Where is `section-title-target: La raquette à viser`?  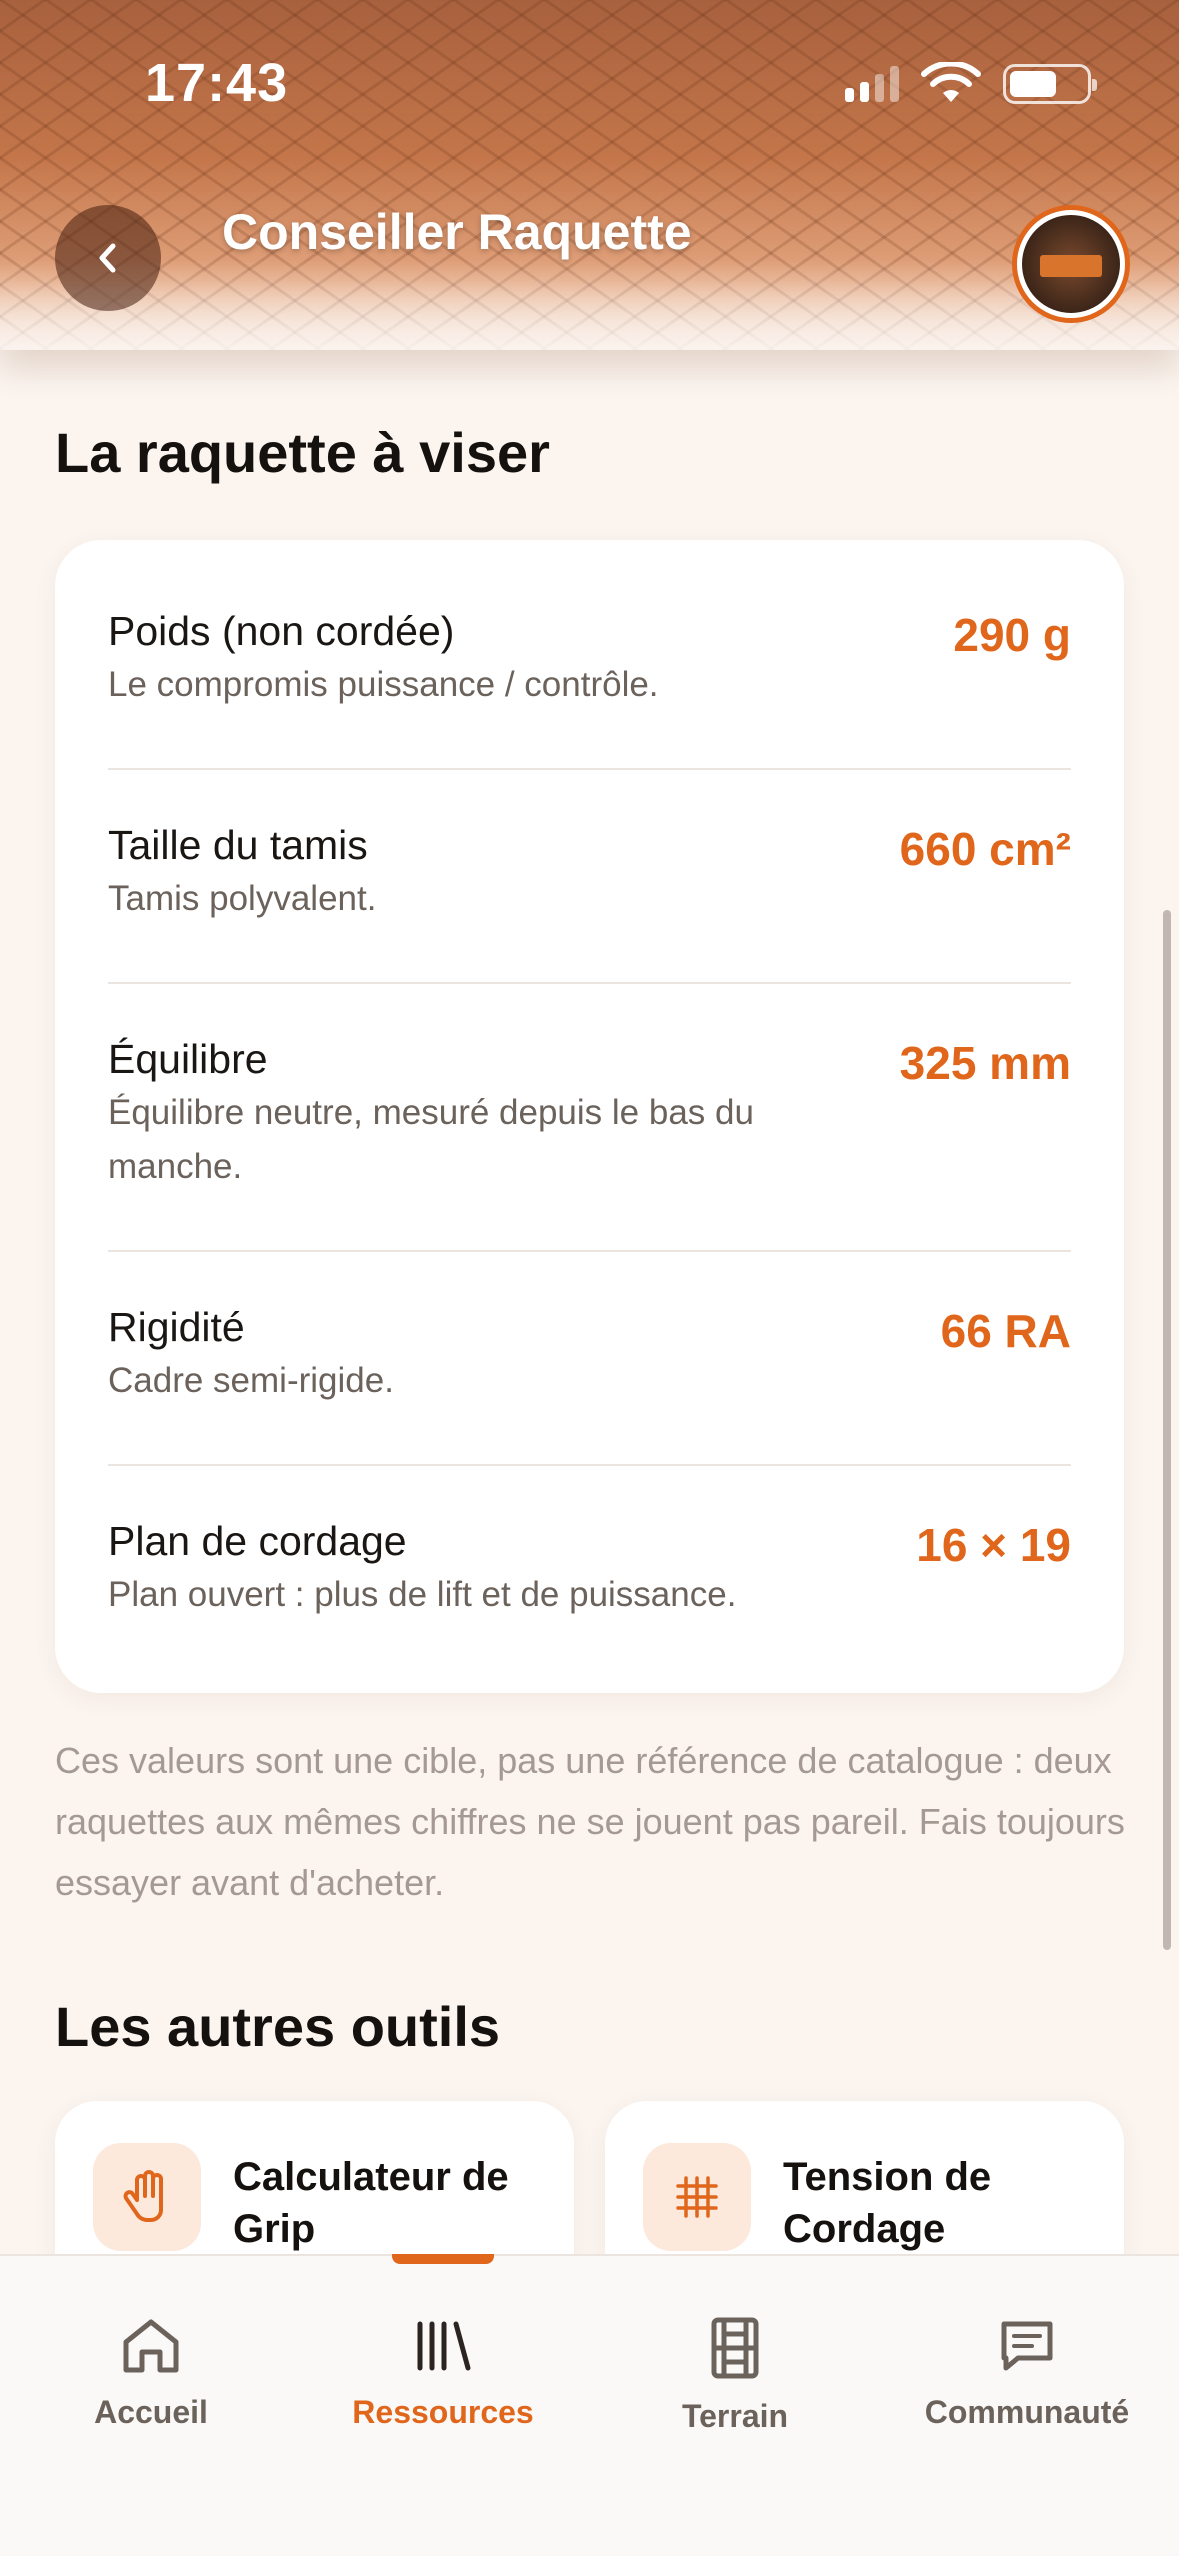 section-title-target: La raquette à viser is located at coordinates (302, 452).